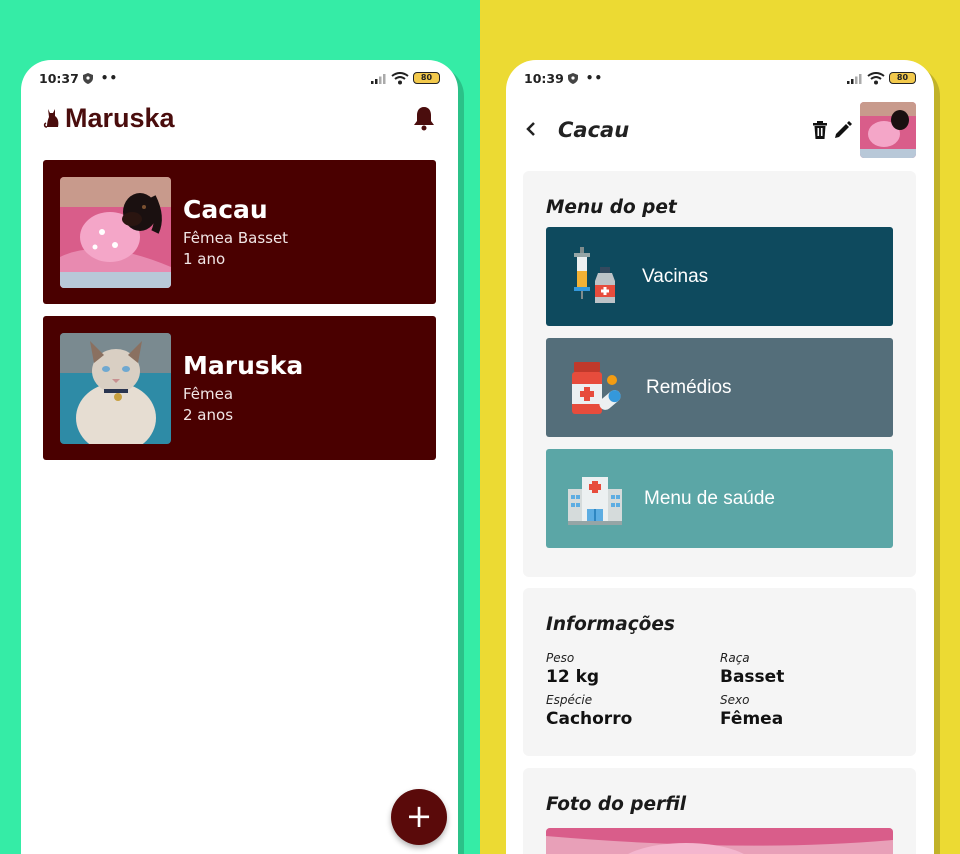 The height and width of the screenshot is (854, 960). I want to click on status-time: 10:39, so click(544, 78).